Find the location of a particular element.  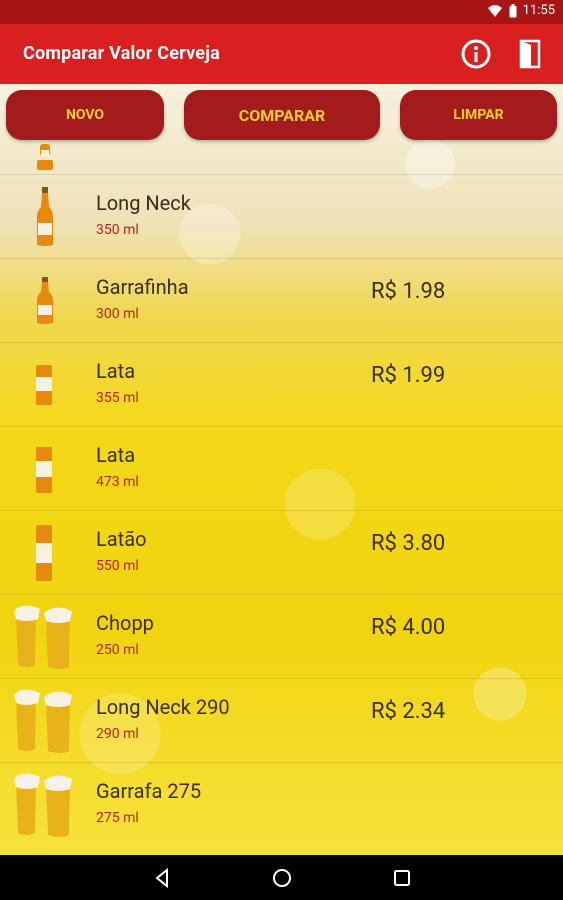

item-volume: 290 ml is located at coordinates (117, 734).